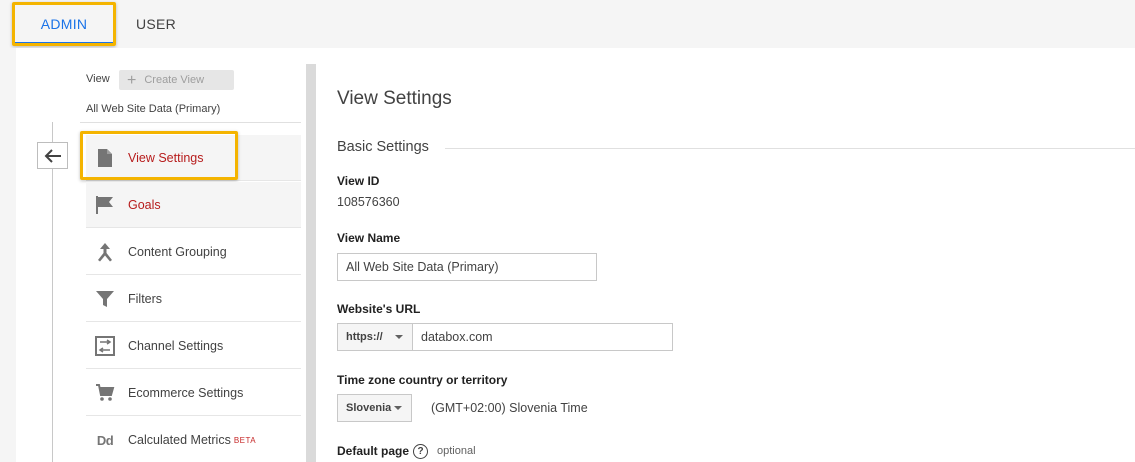 The height and width of the screenshot is (462, 1135). What do you see at coordinates (422, 380) in the screenshot?
I see `timezone-label: Time zone country or territory` at bounding box center [422, 380].